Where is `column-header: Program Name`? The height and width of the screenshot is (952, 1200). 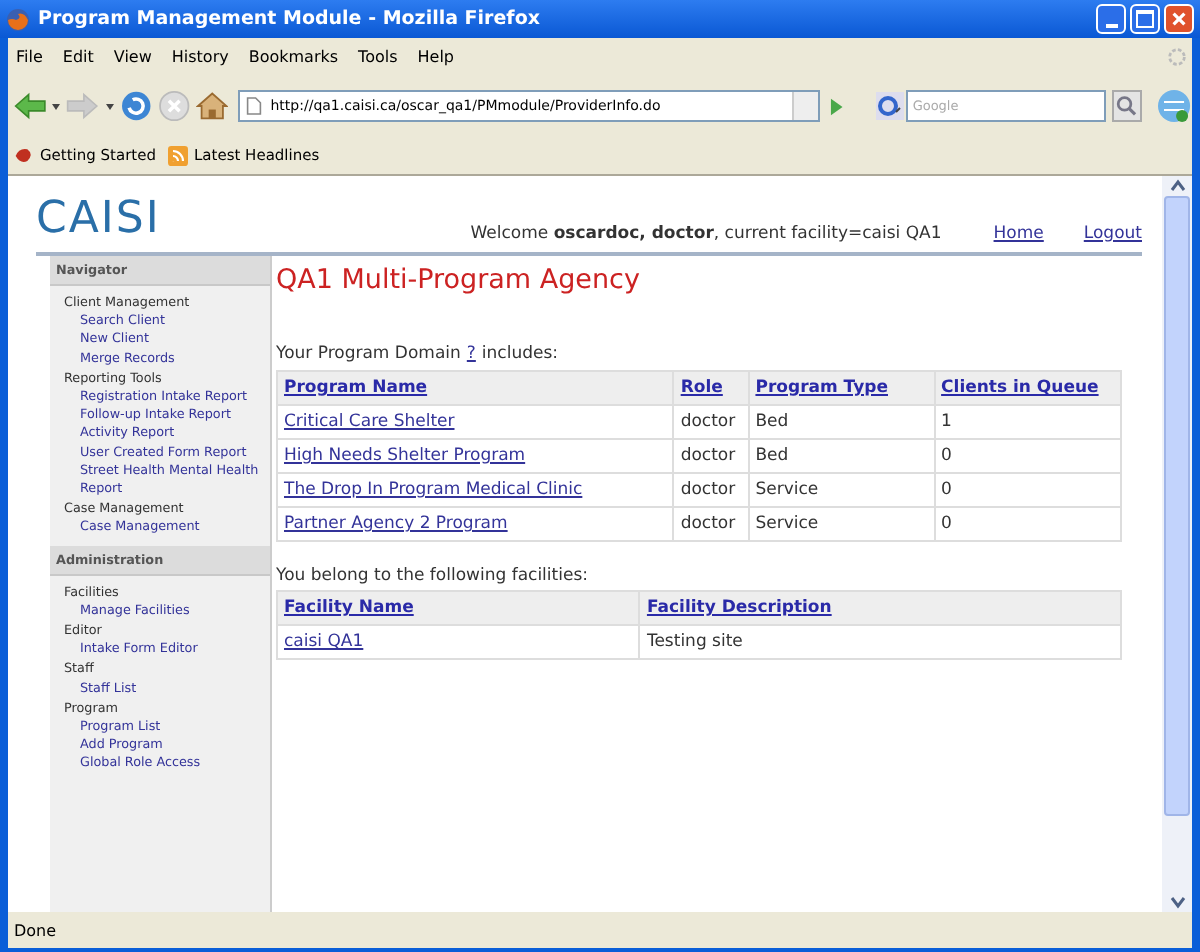
column-header: Program Name is located at coordinates (475, 388).